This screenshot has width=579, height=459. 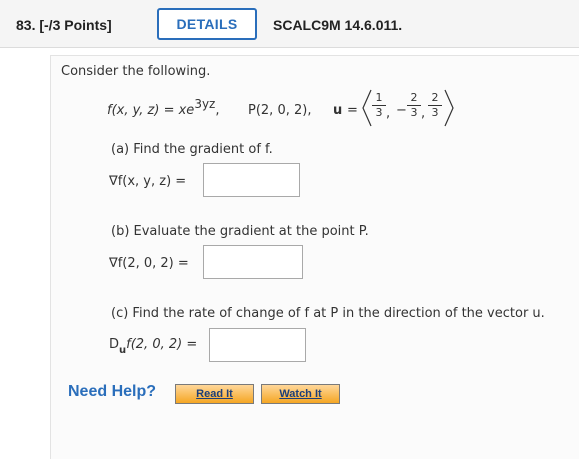 What do you see at coordinates (338, 25) in the screenshot?
I see `course-code: SCALC9M 14.6.011.` at bounding box center [338, 25].